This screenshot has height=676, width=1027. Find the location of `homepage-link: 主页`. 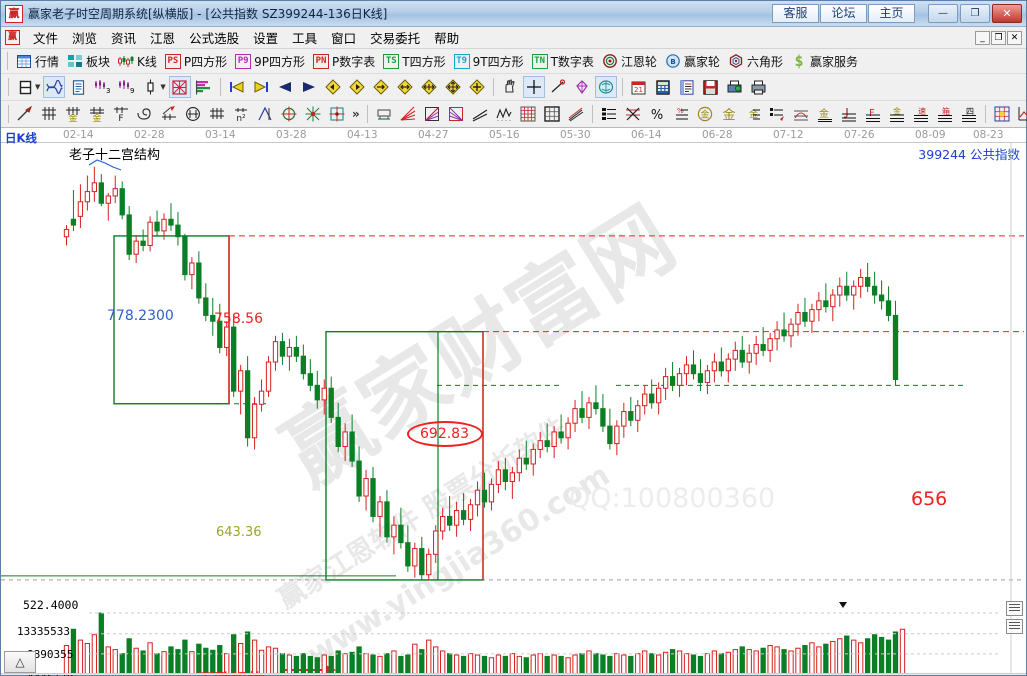

homepage-link: 主页 is located at coordinates (891, 13).